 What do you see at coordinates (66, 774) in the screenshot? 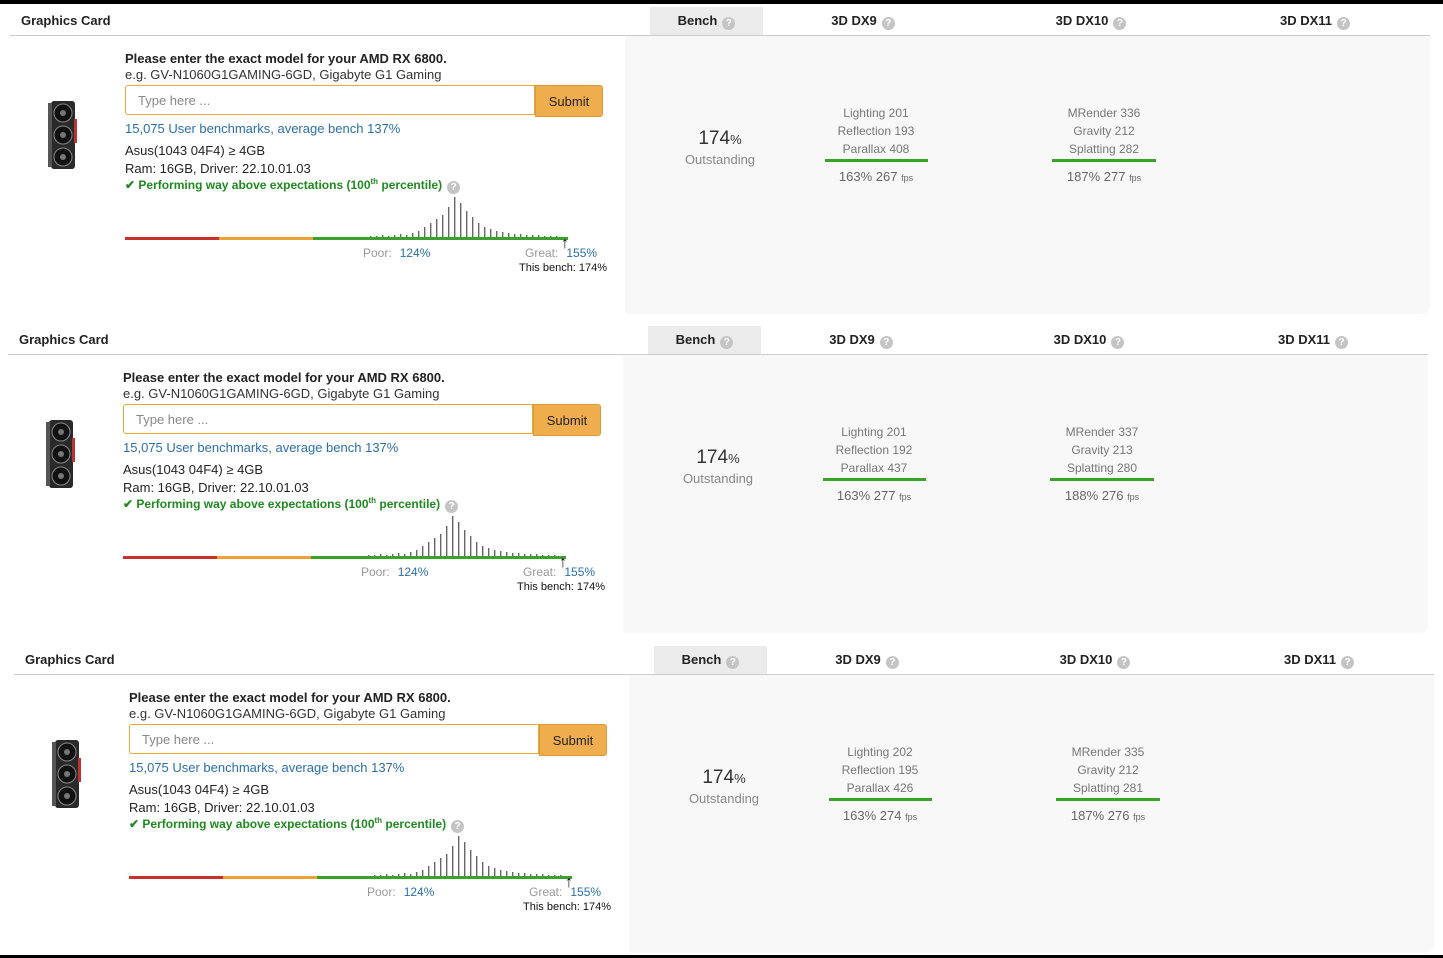
I see `graphics-card-icon` at bounding box center [66, 774].